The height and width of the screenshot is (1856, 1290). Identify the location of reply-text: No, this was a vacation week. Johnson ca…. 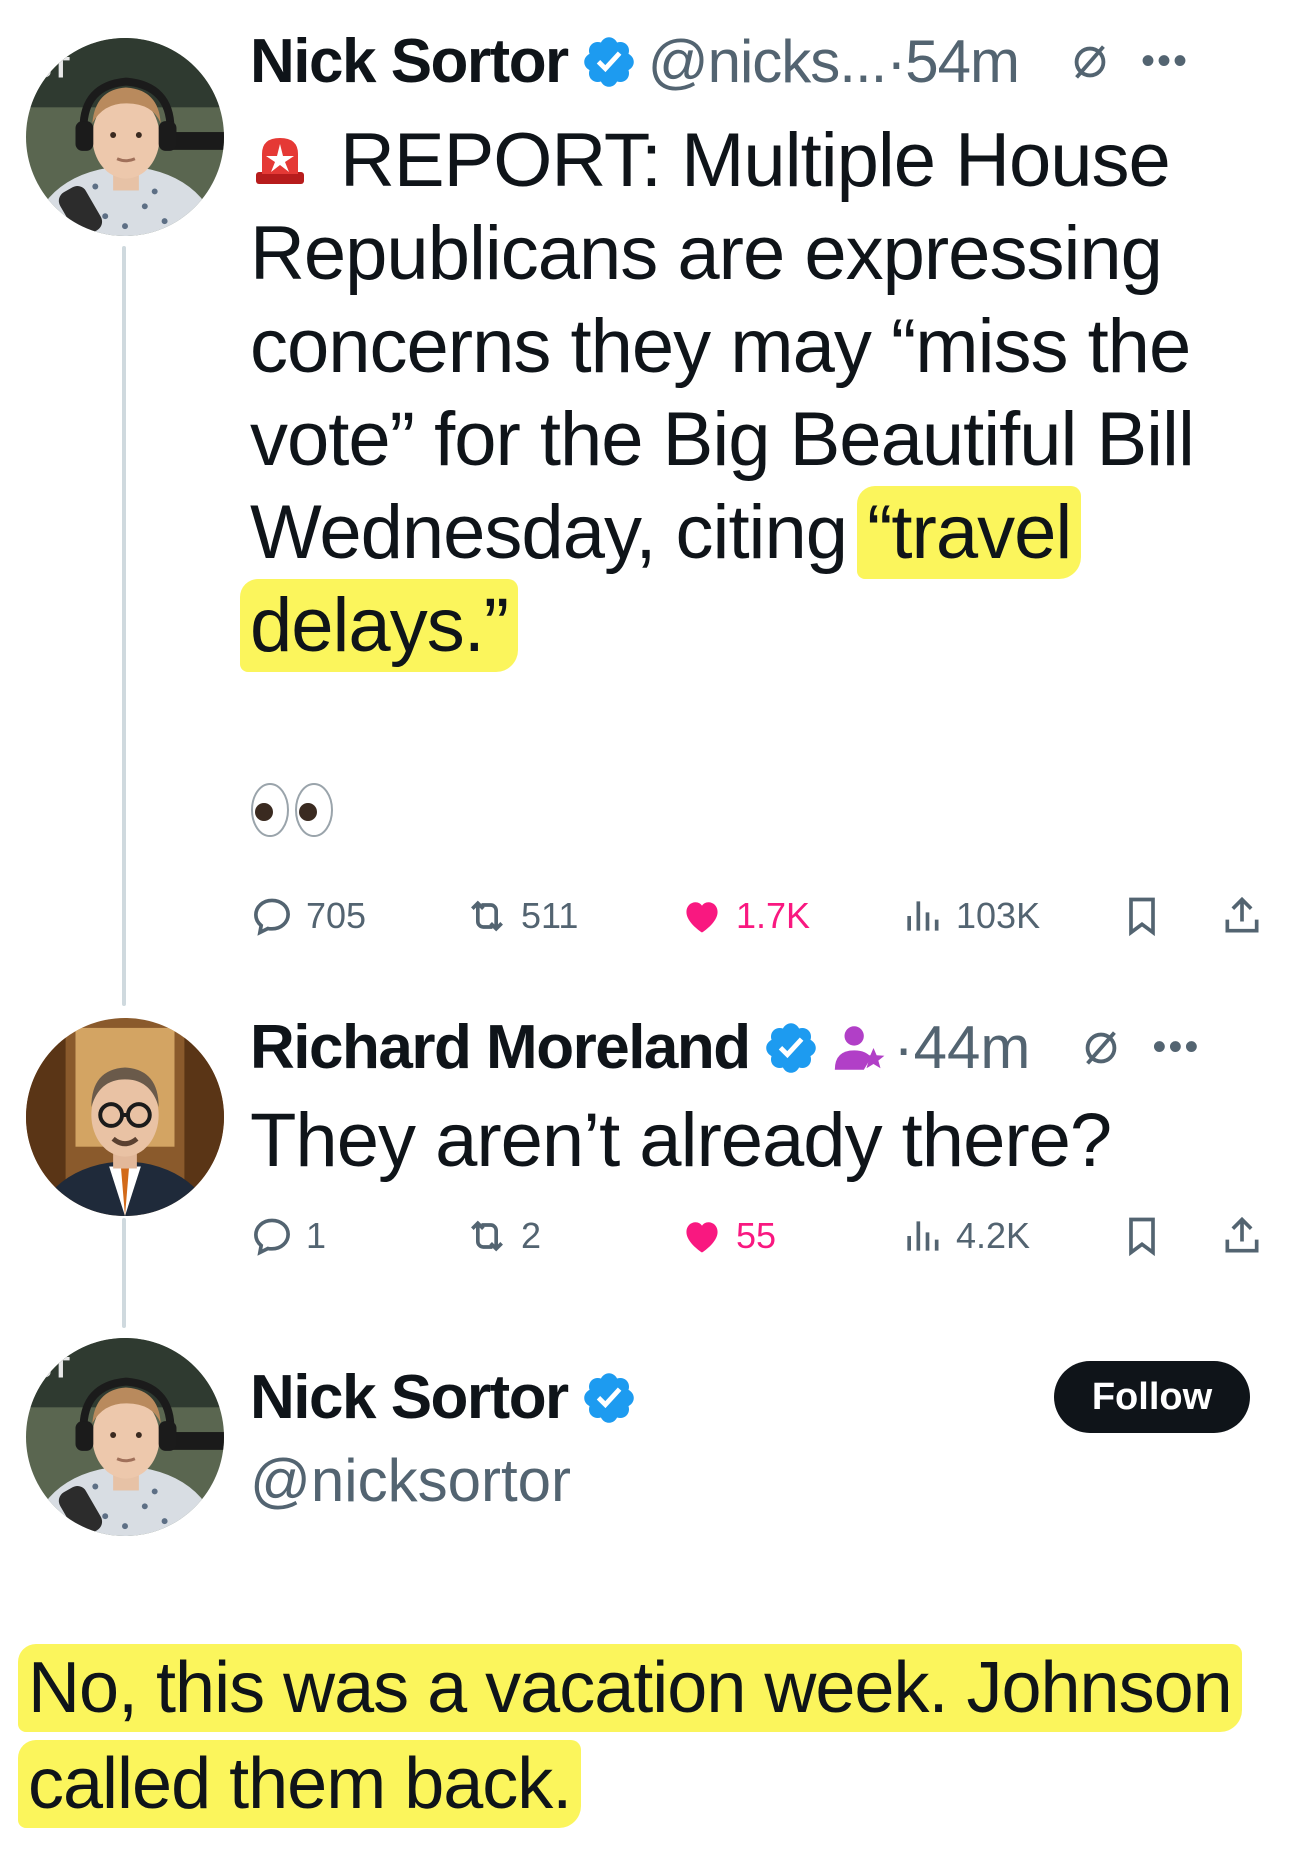
(643, 1736).